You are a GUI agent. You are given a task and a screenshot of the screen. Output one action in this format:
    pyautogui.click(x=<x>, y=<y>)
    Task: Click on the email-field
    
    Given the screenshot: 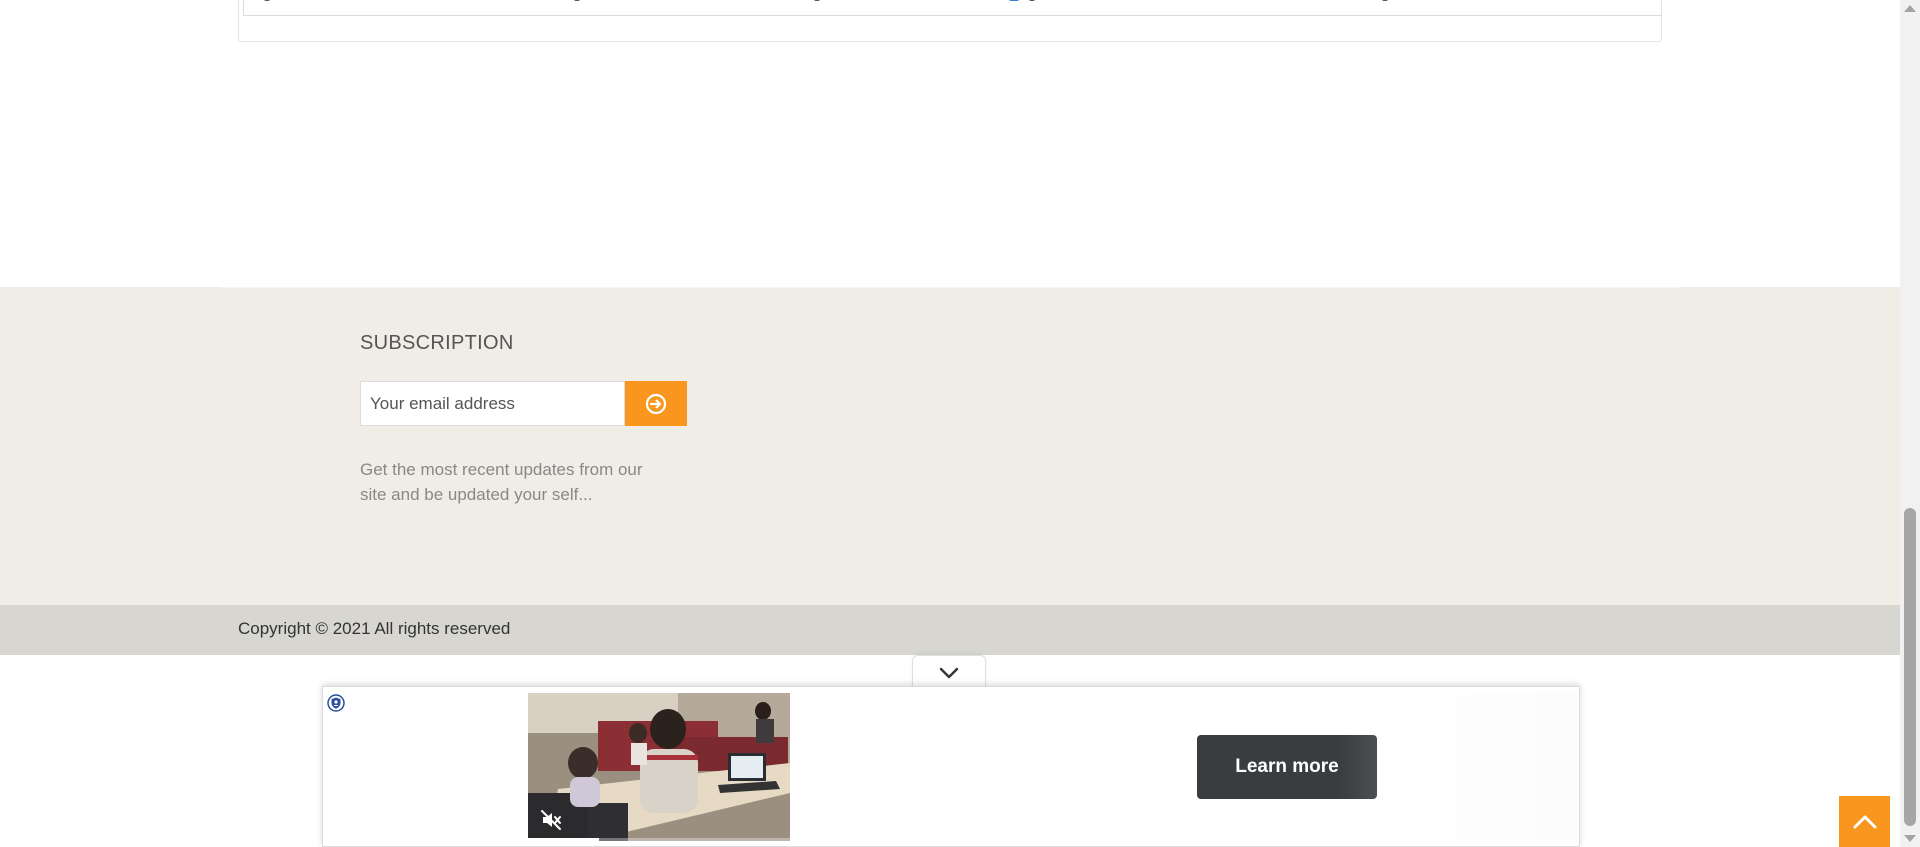 What is the action you would take?
    pyautogui.click(x=492, y=403)
    